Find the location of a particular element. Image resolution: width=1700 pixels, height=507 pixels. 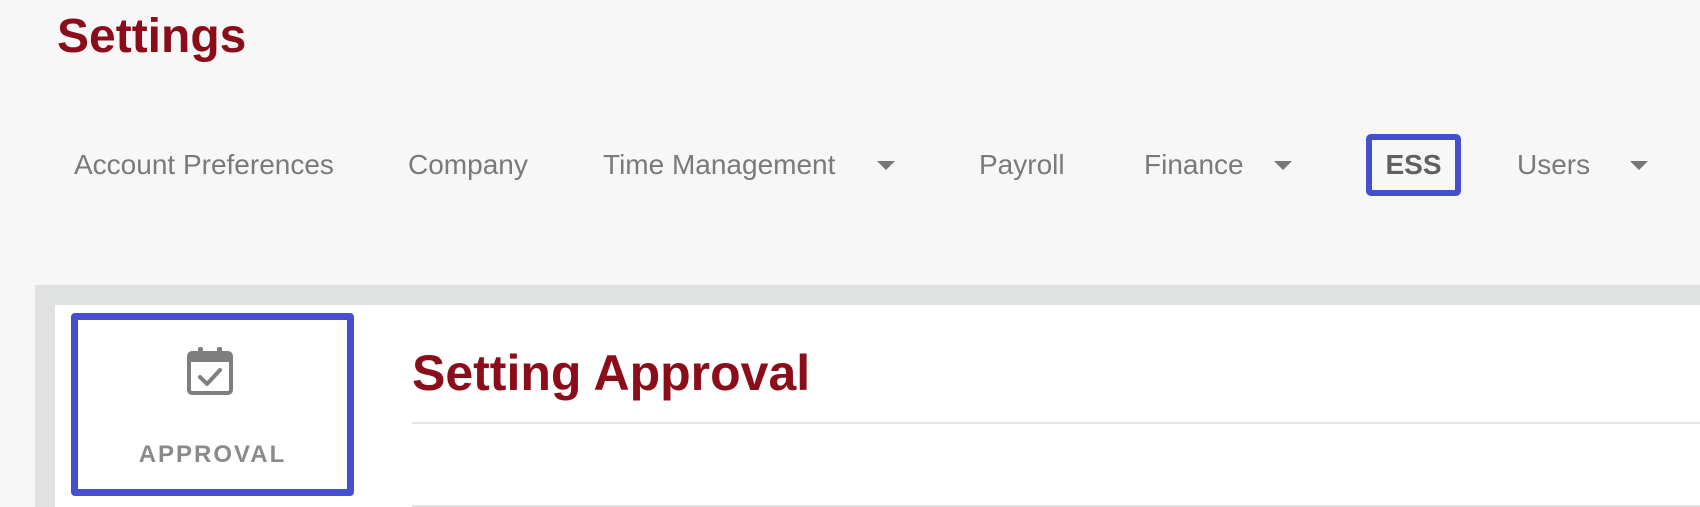

nav-item-ess: ESS is located at coordinates (1413, 165).